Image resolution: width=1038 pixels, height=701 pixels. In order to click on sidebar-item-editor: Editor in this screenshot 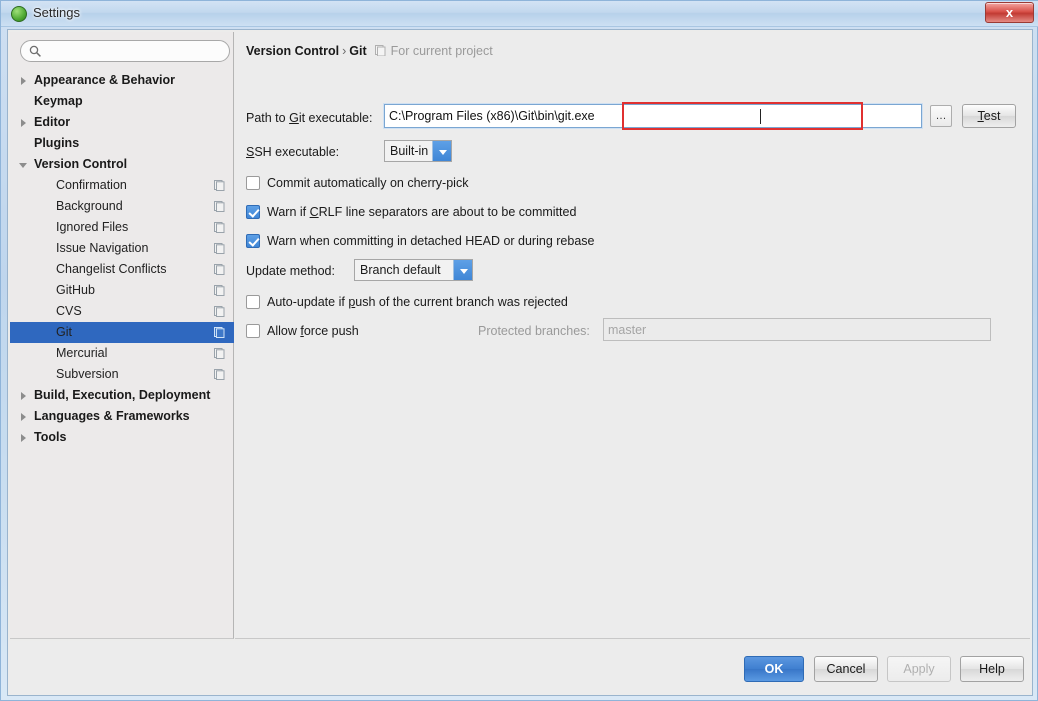, I will do `click(122, 122)`.